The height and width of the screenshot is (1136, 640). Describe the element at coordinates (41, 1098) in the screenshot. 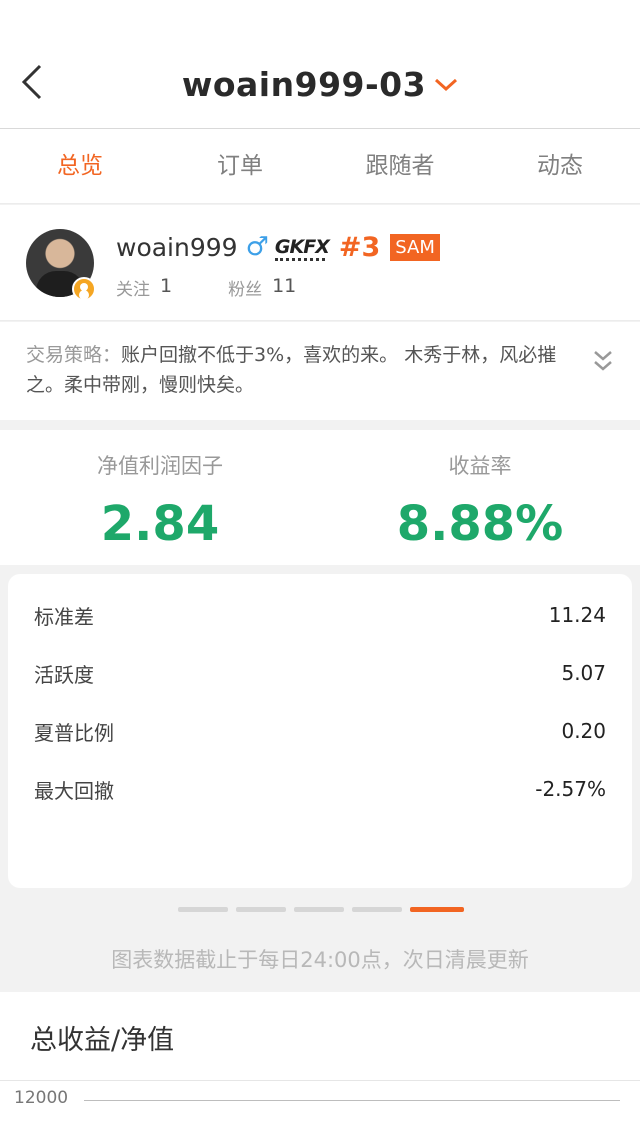

I see `y-axis-tick-label: 12000` at that location.